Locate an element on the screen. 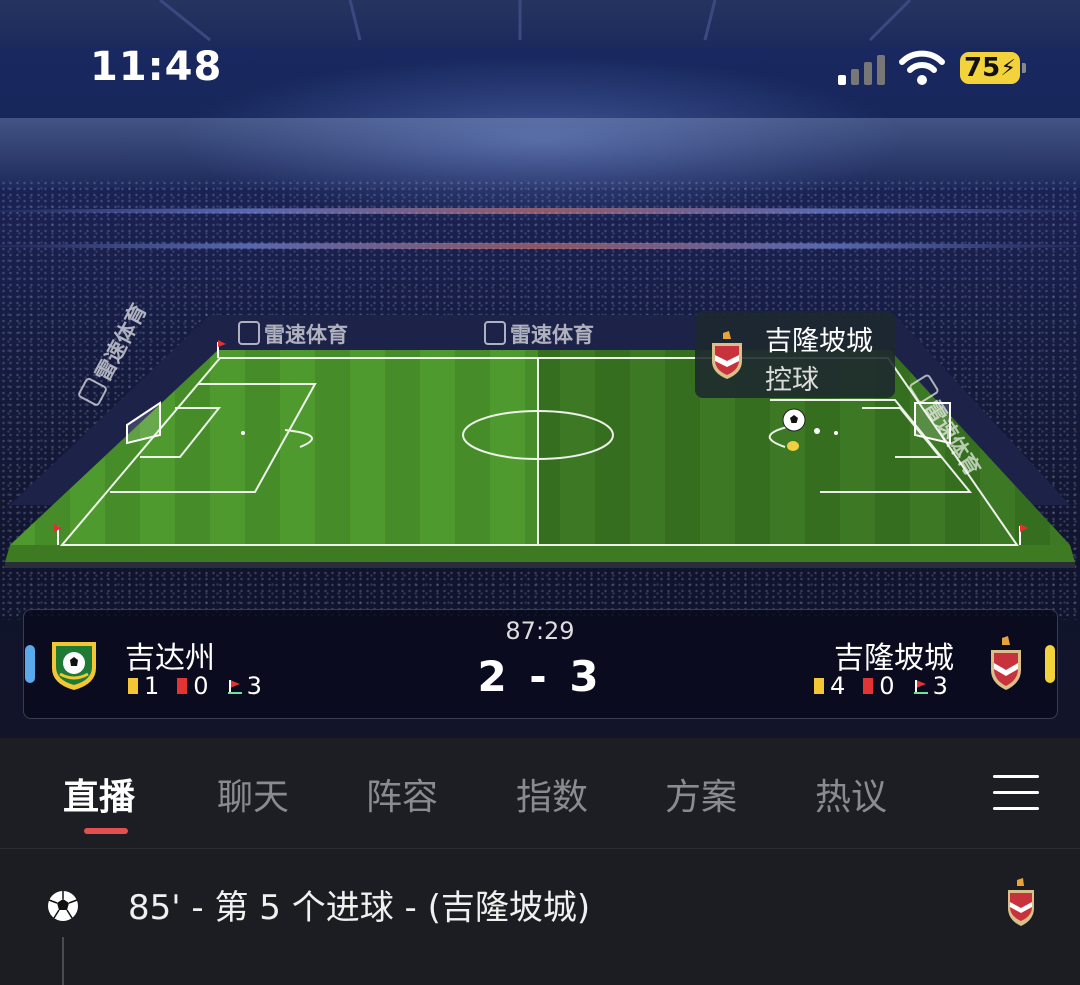 The height and width of the screenshot is (985, 1080). away-team-name: 吉隆坡城 is located at coordinates (894, 655).